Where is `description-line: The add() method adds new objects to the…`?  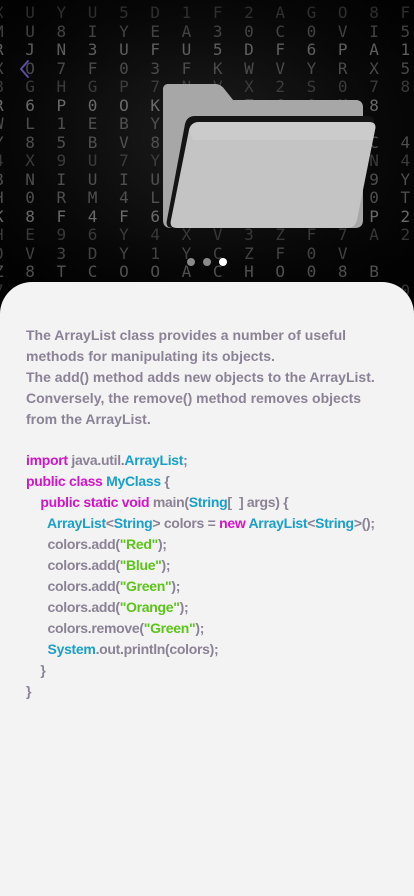 description-line: The add() method adds new objects to the… is located at coordinates (200, 377).